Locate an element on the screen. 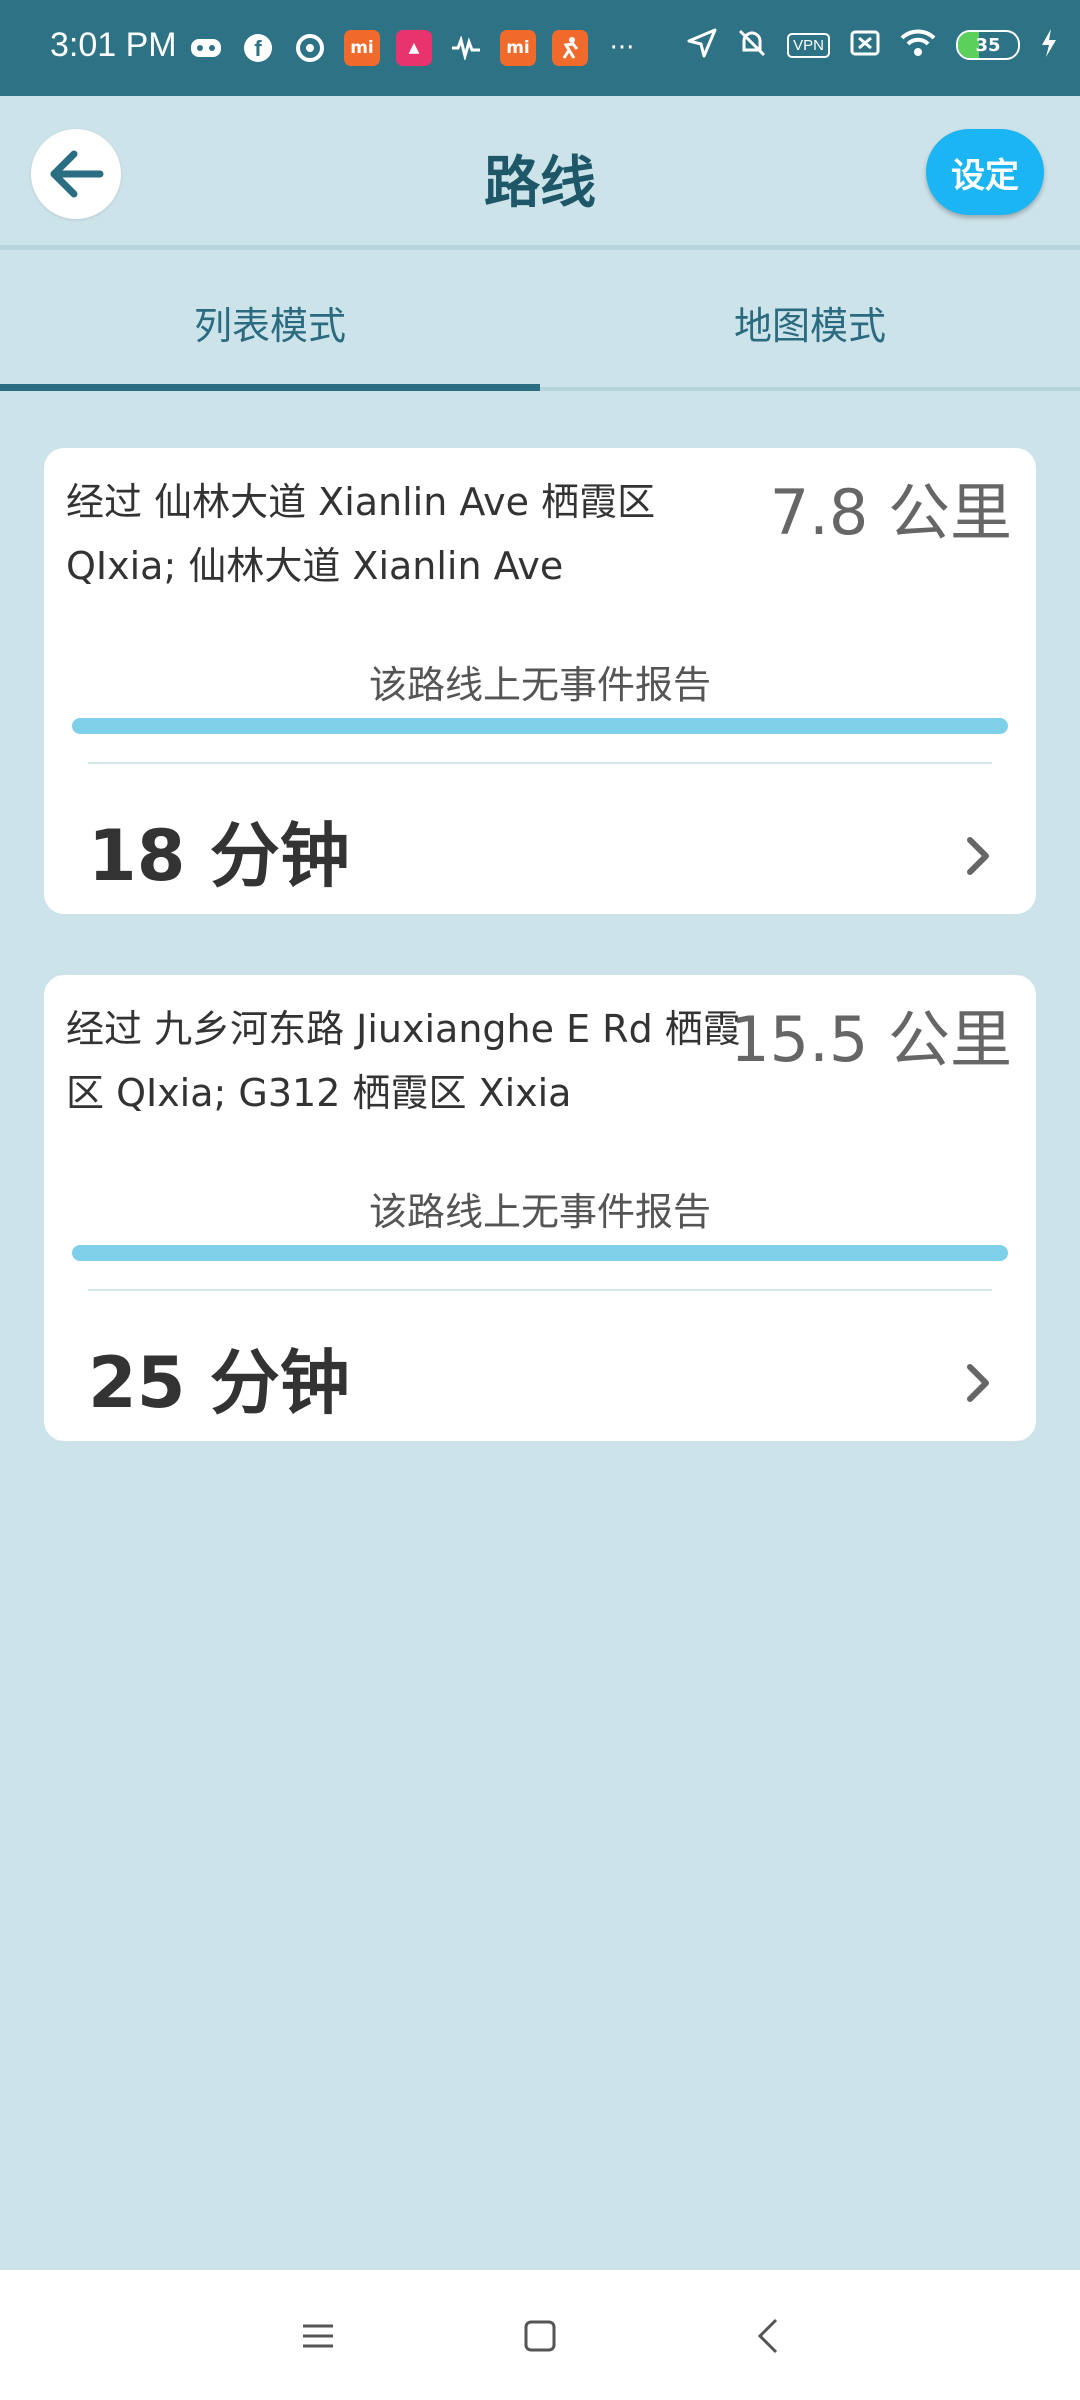 This screenshot has height=2400, width=1080. route-duration: 25 分钟 is located at coordinates (219, 1383).